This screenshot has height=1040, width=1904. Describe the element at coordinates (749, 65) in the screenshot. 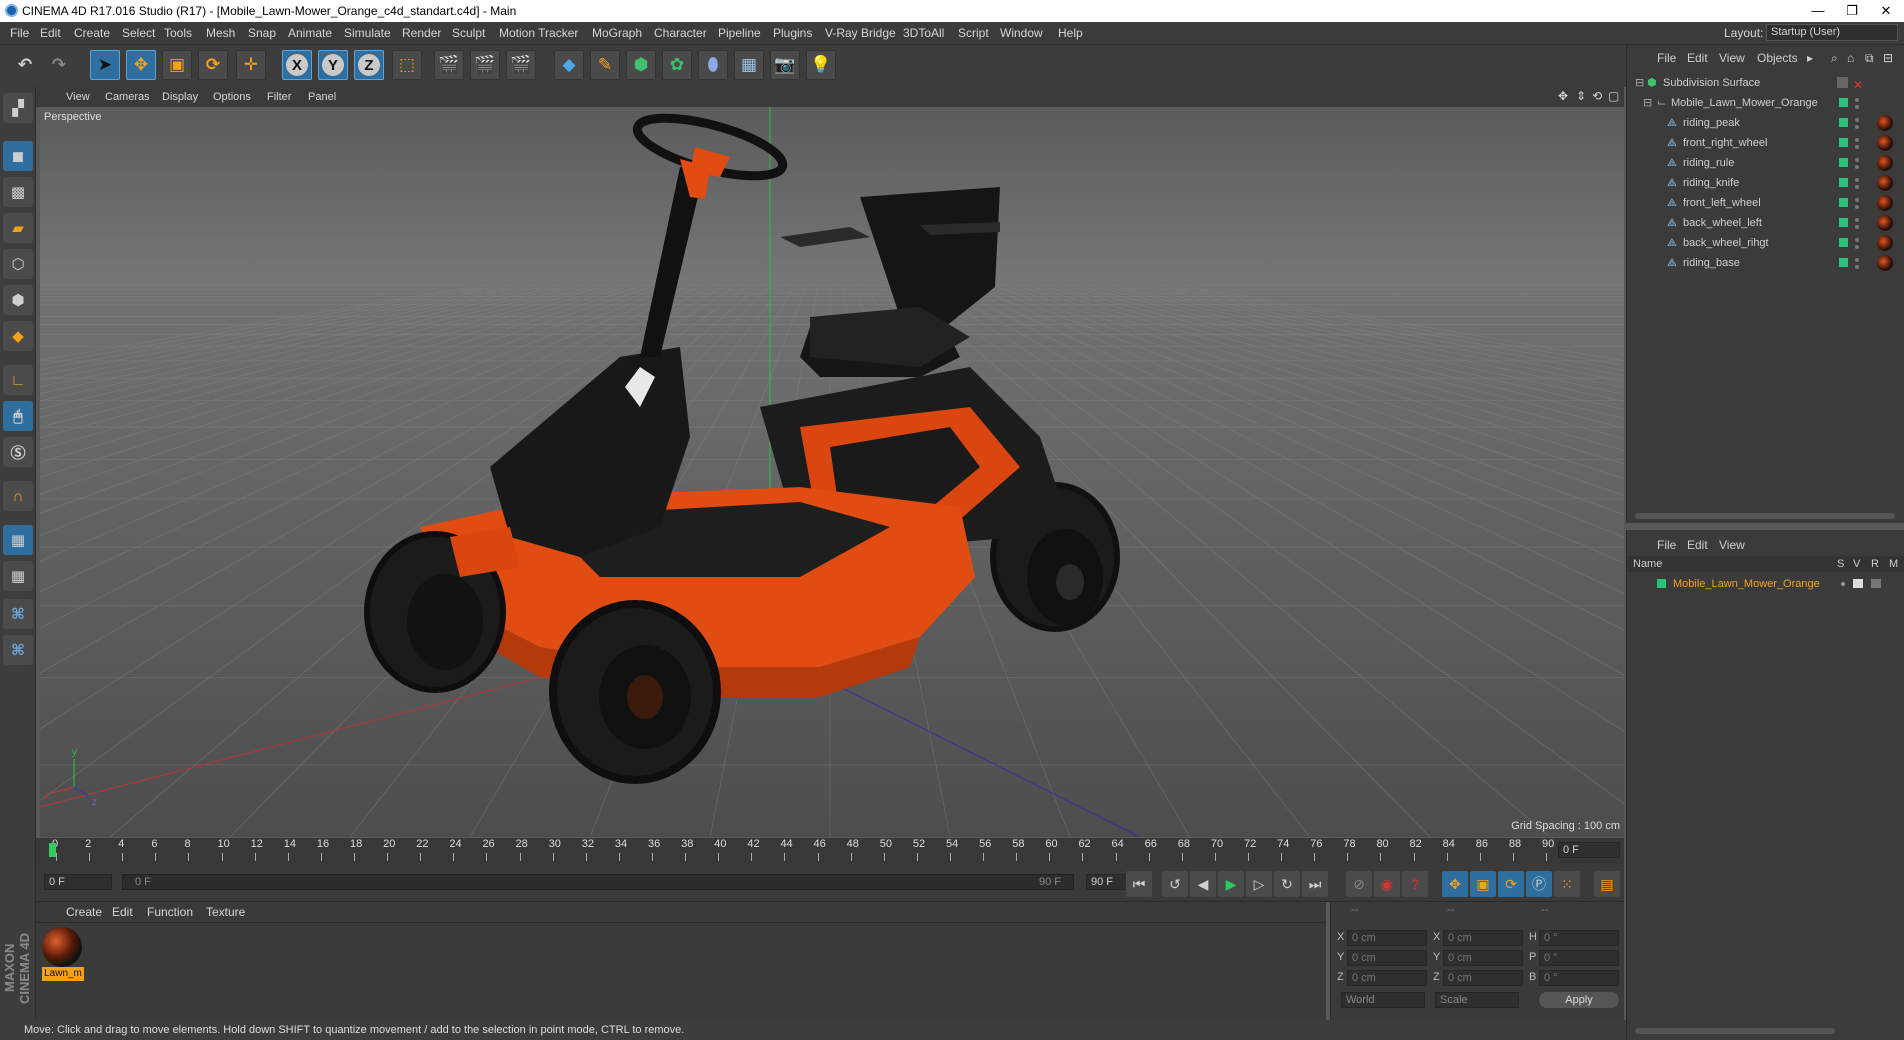

I see `floor-object-button: ▦` at that location.